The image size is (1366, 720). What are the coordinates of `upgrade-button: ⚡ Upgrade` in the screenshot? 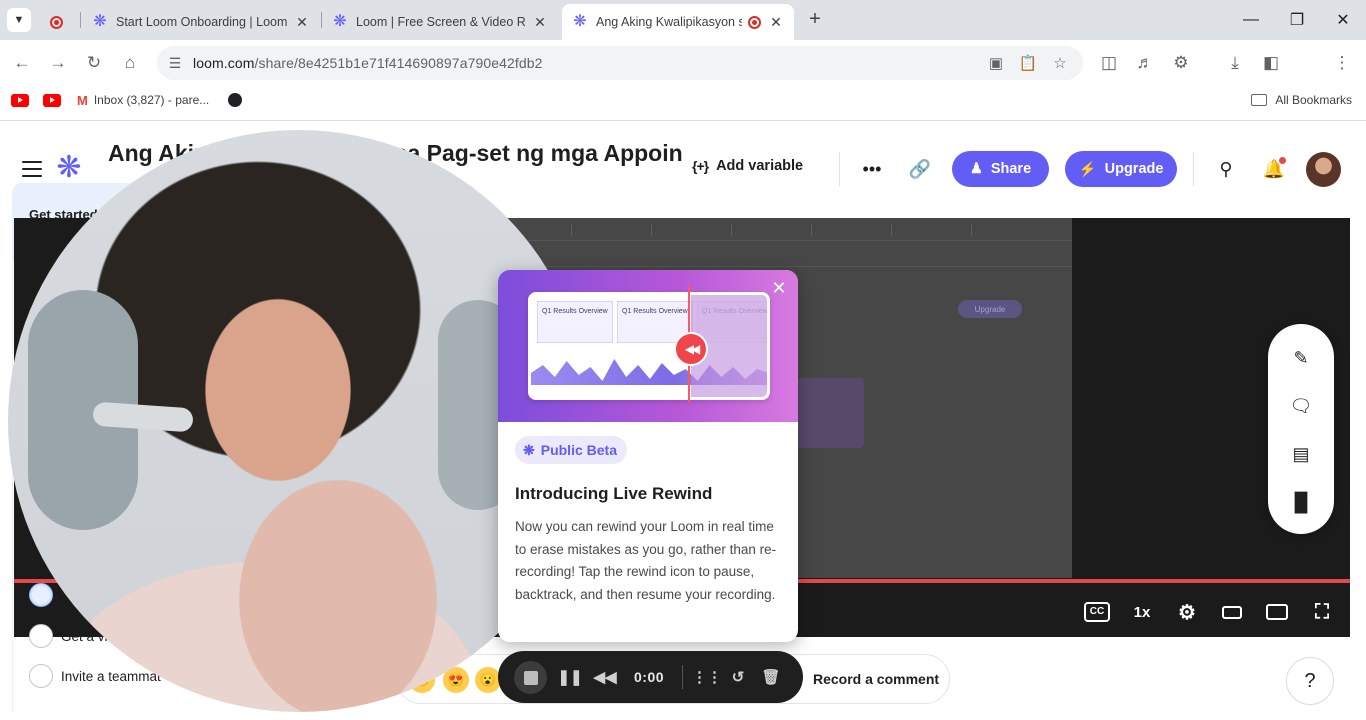 It's located at (1121, 169).